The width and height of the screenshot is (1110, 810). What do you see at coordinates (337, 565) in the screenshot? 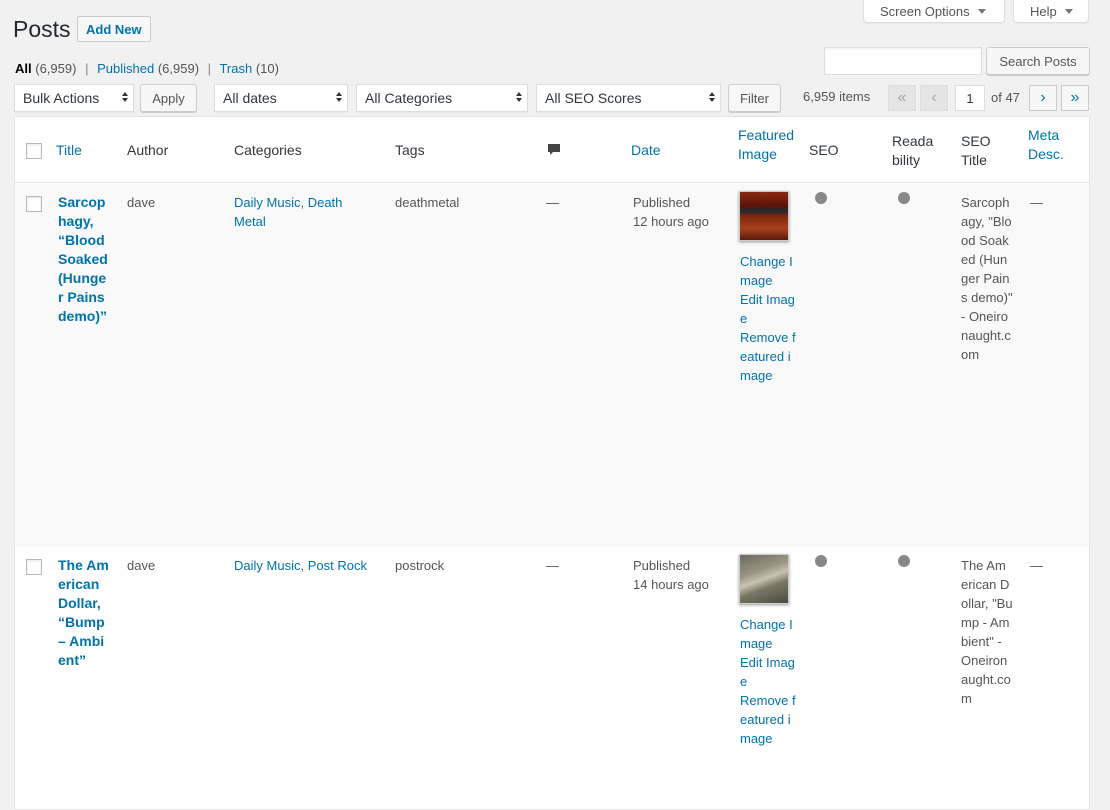
I see `category-link: Post Rock` at bounding box center [337, 565].